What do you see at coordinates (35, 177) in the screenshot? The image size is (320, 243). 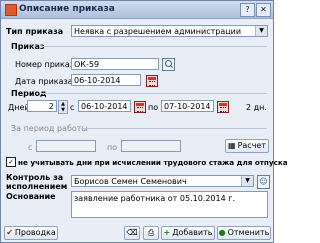 I see `control-label-line1: Контроль за` at bounding box center [35, 177].